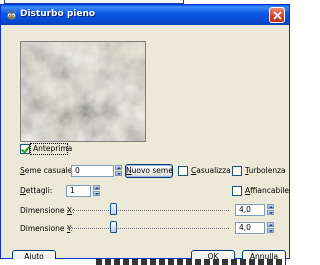 The width and height of the screenshot is (320, 265). Describe the element at coordinates (267, 191) in the screenshot. I see `tileable-label: Affiancabile` at that location.